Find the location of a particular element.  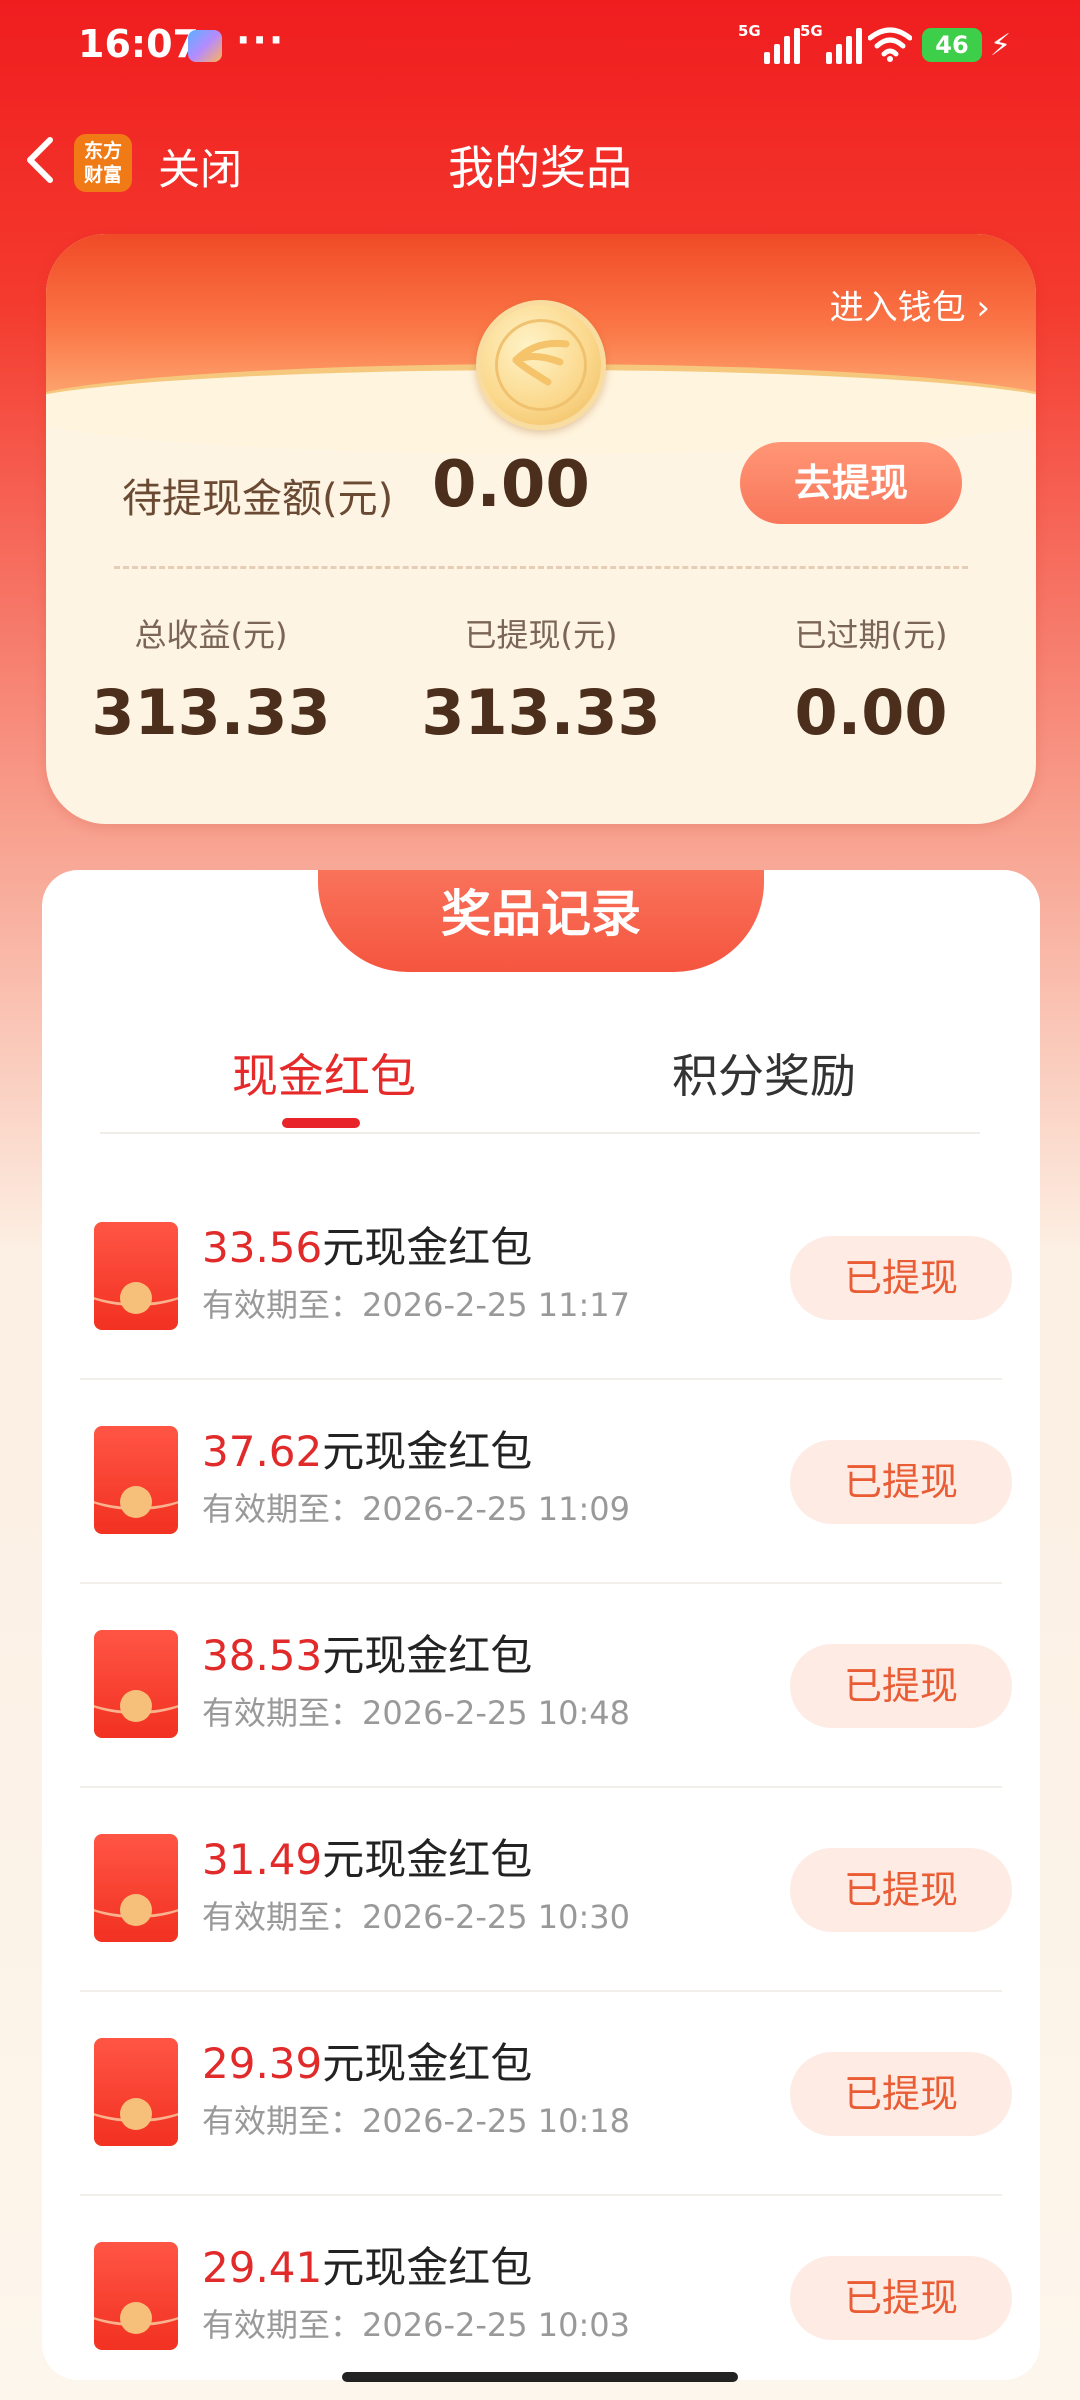

prize-title: 33.56元现金红包 is located at coordinates (367, 1244).